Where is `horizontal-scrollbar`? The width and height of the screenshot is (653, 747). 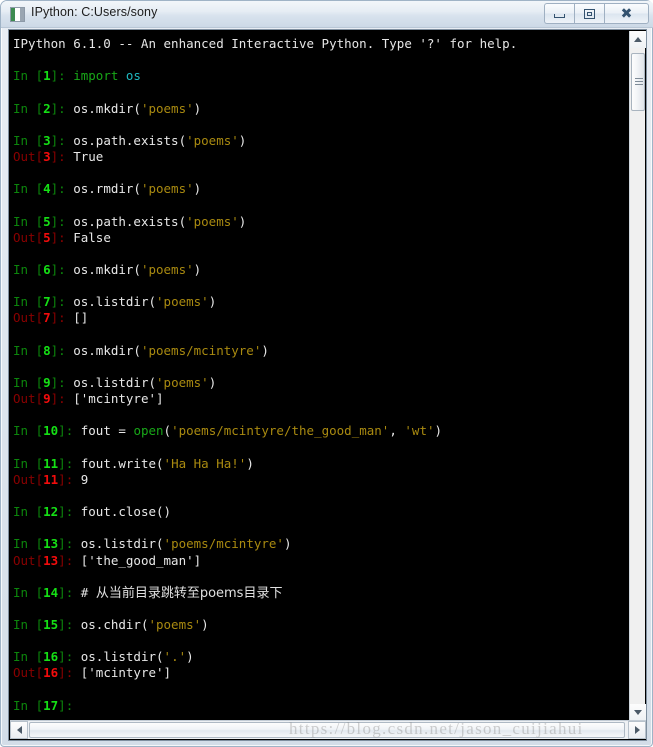 horizontal-scrollbar is located at coordinates (328, 729).